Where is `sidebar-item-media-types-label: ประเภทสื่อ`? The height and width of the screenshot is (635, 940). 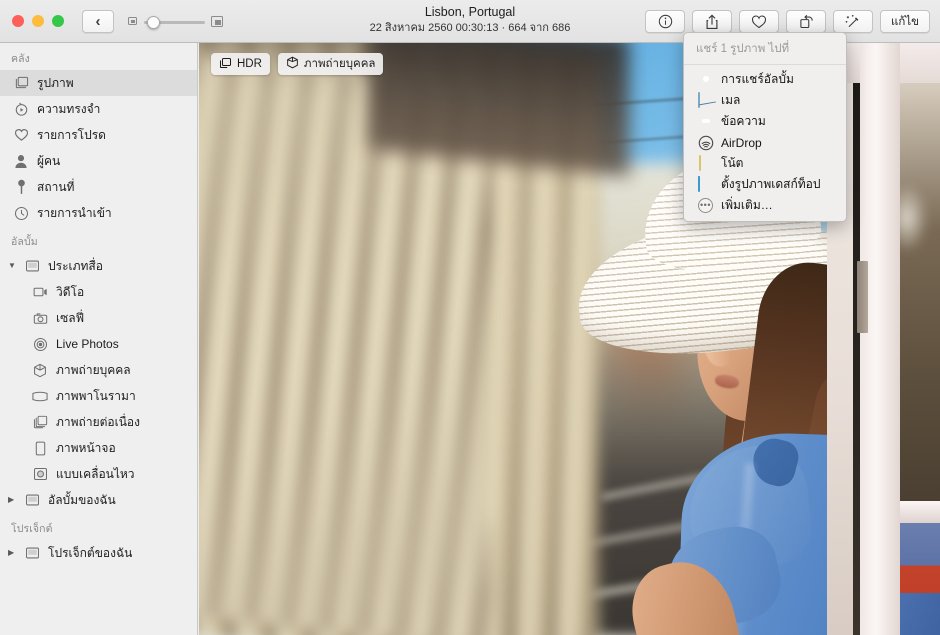 sidebar-item-media-types-label: ประเภทสื่อ is located at coordinates (75, 265).